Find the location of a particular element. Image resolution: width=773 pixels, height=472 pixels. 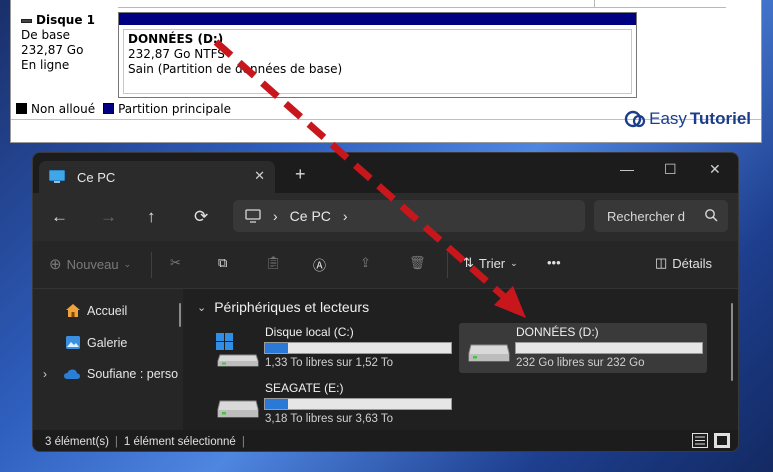

content-scrollbar is located at coordinates (732, 342).